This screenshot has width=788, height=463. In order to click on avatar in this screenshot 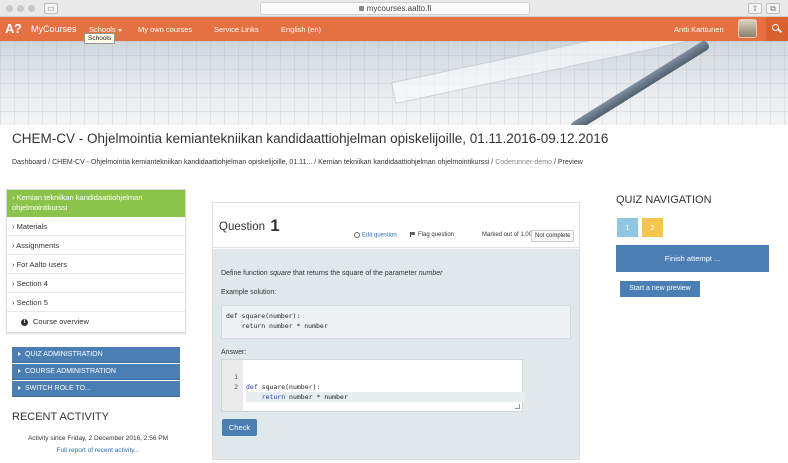, I will do `click(747, 28)`.